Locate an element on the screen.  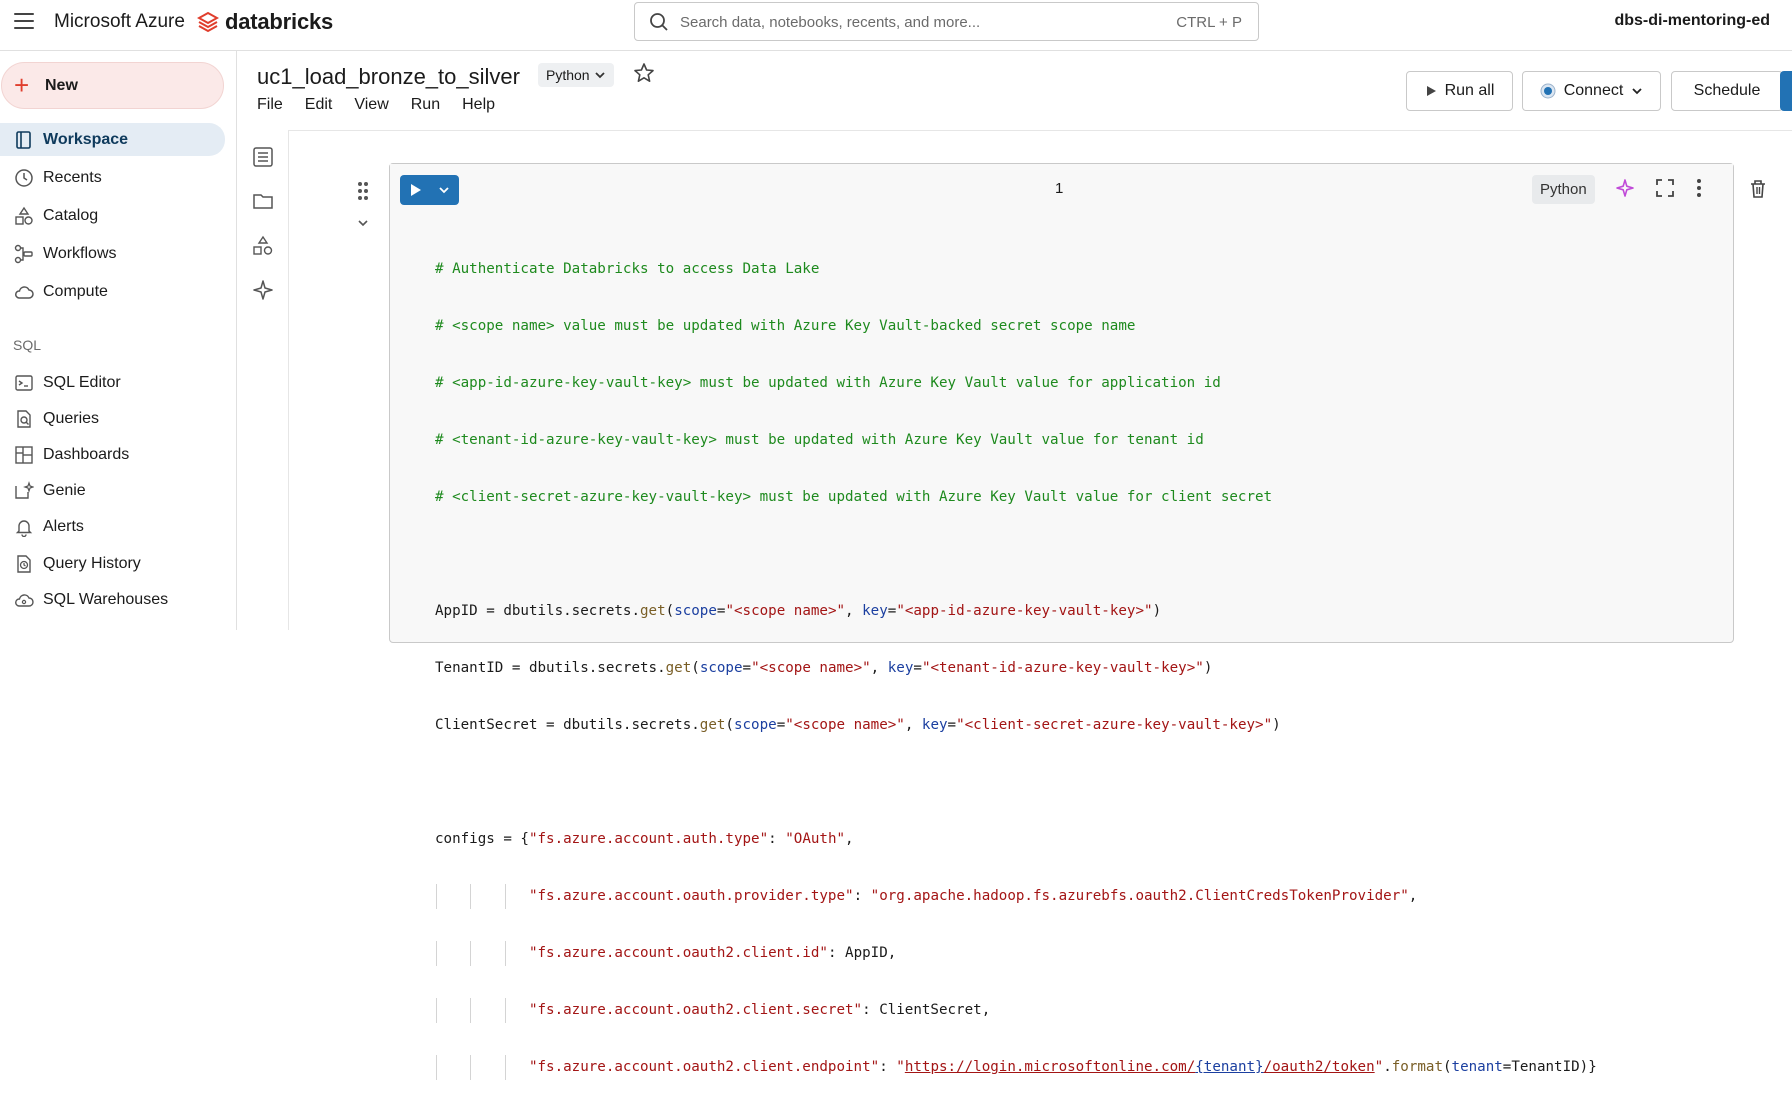
sidebar-item-recents: Recents is located at coordinates (112, 177).